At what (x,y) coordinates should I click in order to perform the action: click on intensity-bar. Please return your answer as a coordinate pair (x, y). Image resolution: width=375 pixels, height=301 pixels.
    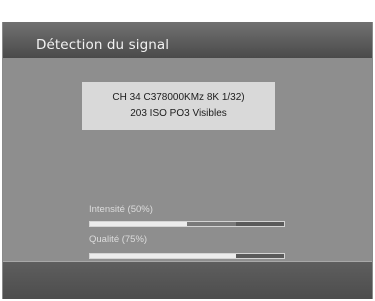
    Looking at the image, I should click on (187, 224).